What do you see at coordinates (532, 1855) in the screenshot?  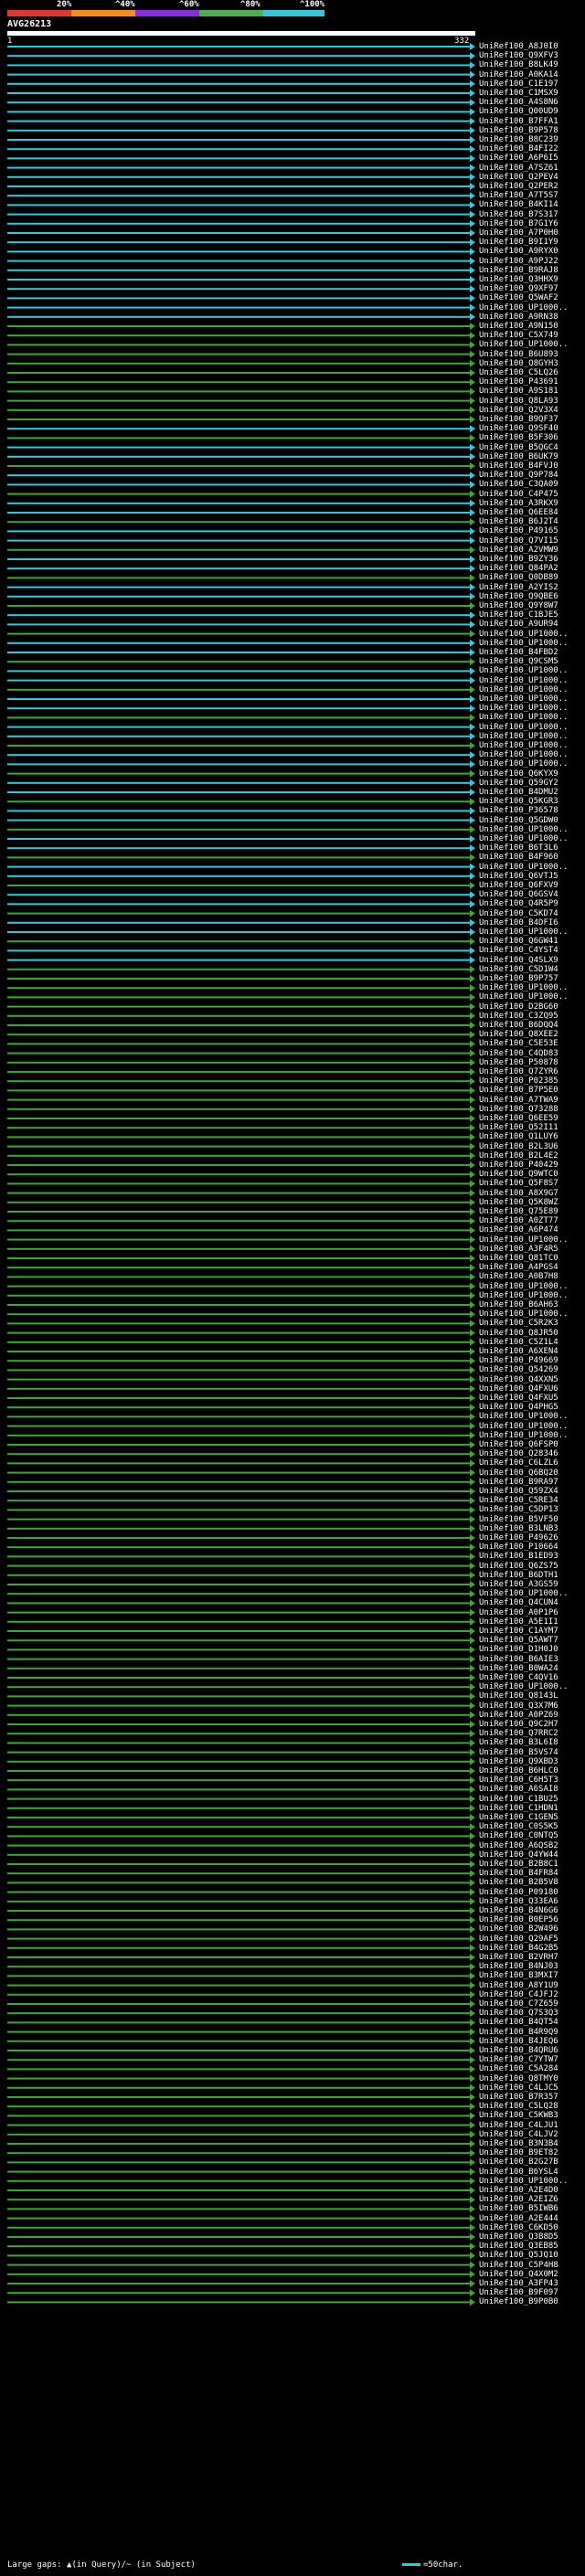 I see `hit-label: UniRef100_Q4YW44` at bounding box center [532, 1855].